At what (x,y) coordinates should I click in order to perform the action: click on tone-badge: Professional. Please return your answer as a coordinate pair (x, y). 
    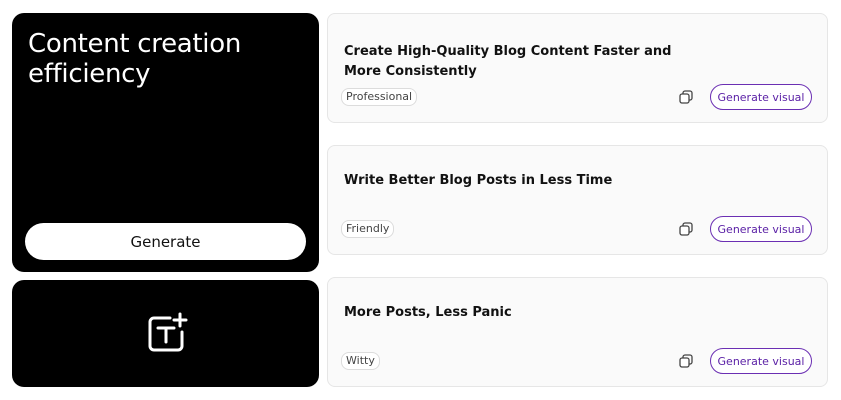
    Looking at the image, I should click on (379, 97).